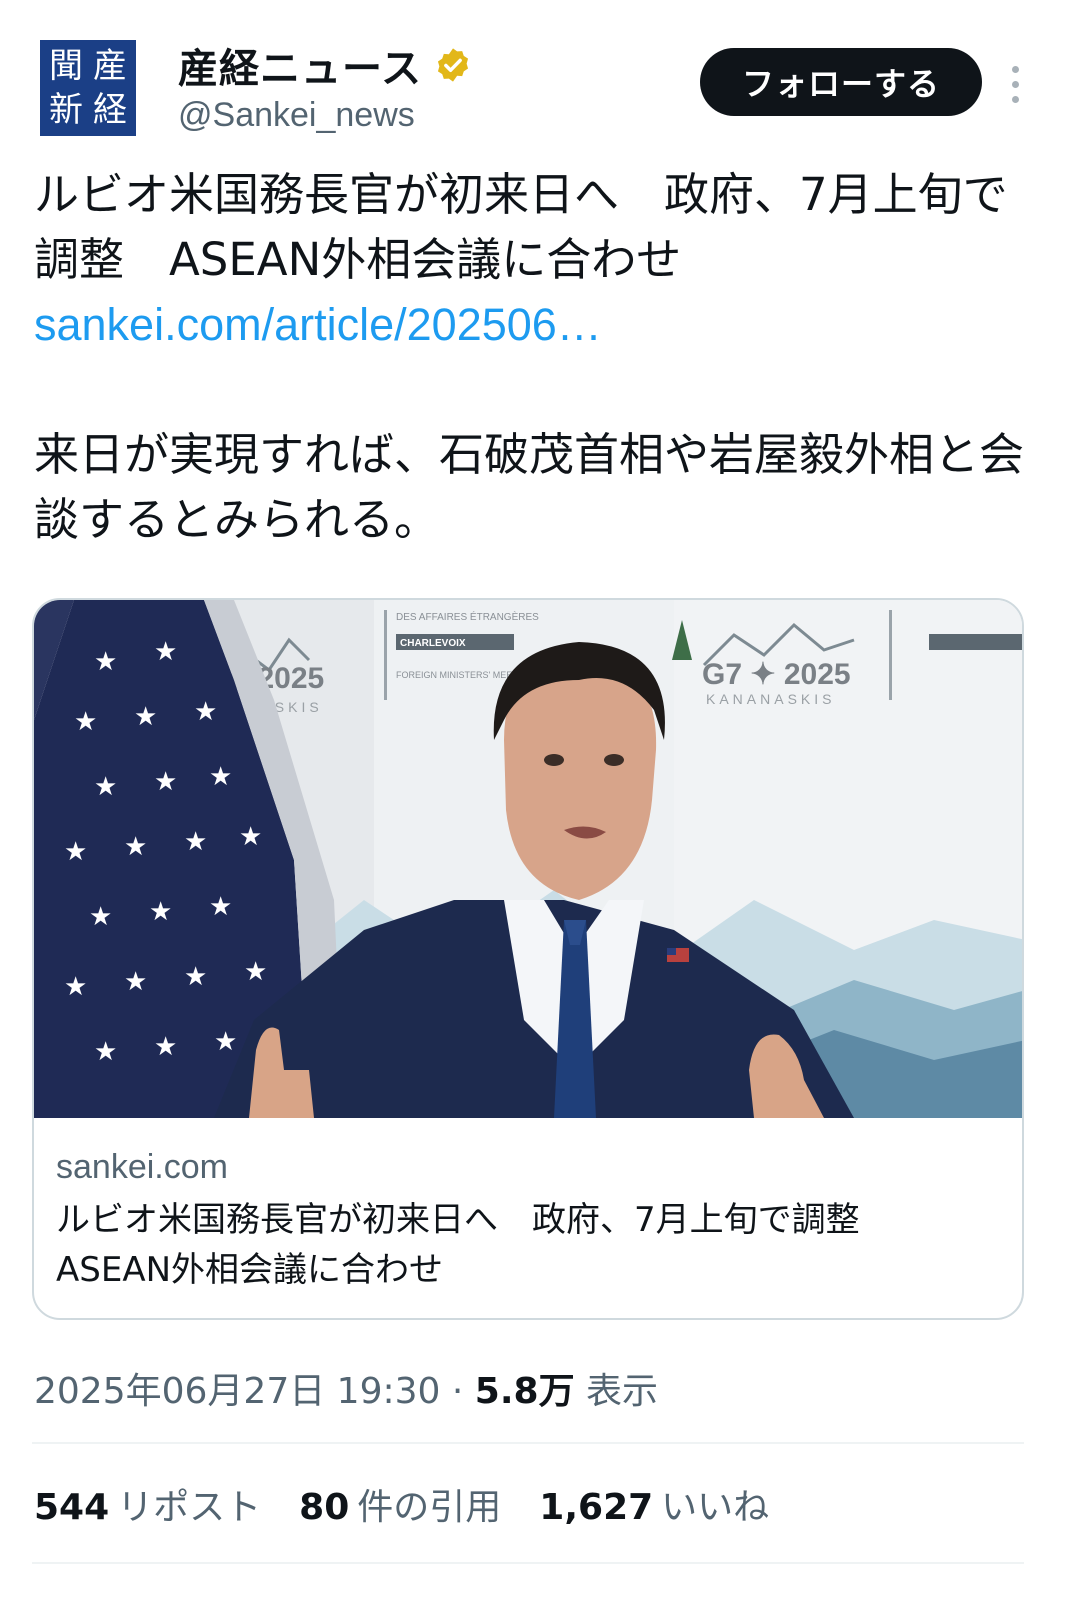 The width and height of the screenshot is (1080, 1601). I want to click on more-options-icon, so click(1015, 84).